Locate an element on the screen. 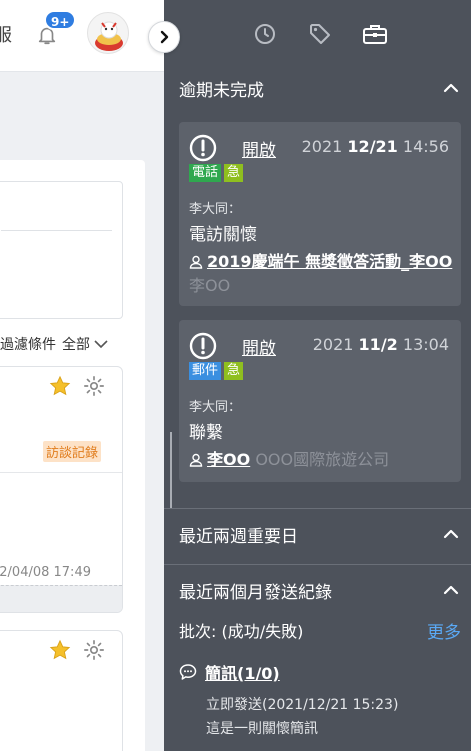 The width and height of the screenshot is (471, 751). tab-history is located at coordinates (265, 34).